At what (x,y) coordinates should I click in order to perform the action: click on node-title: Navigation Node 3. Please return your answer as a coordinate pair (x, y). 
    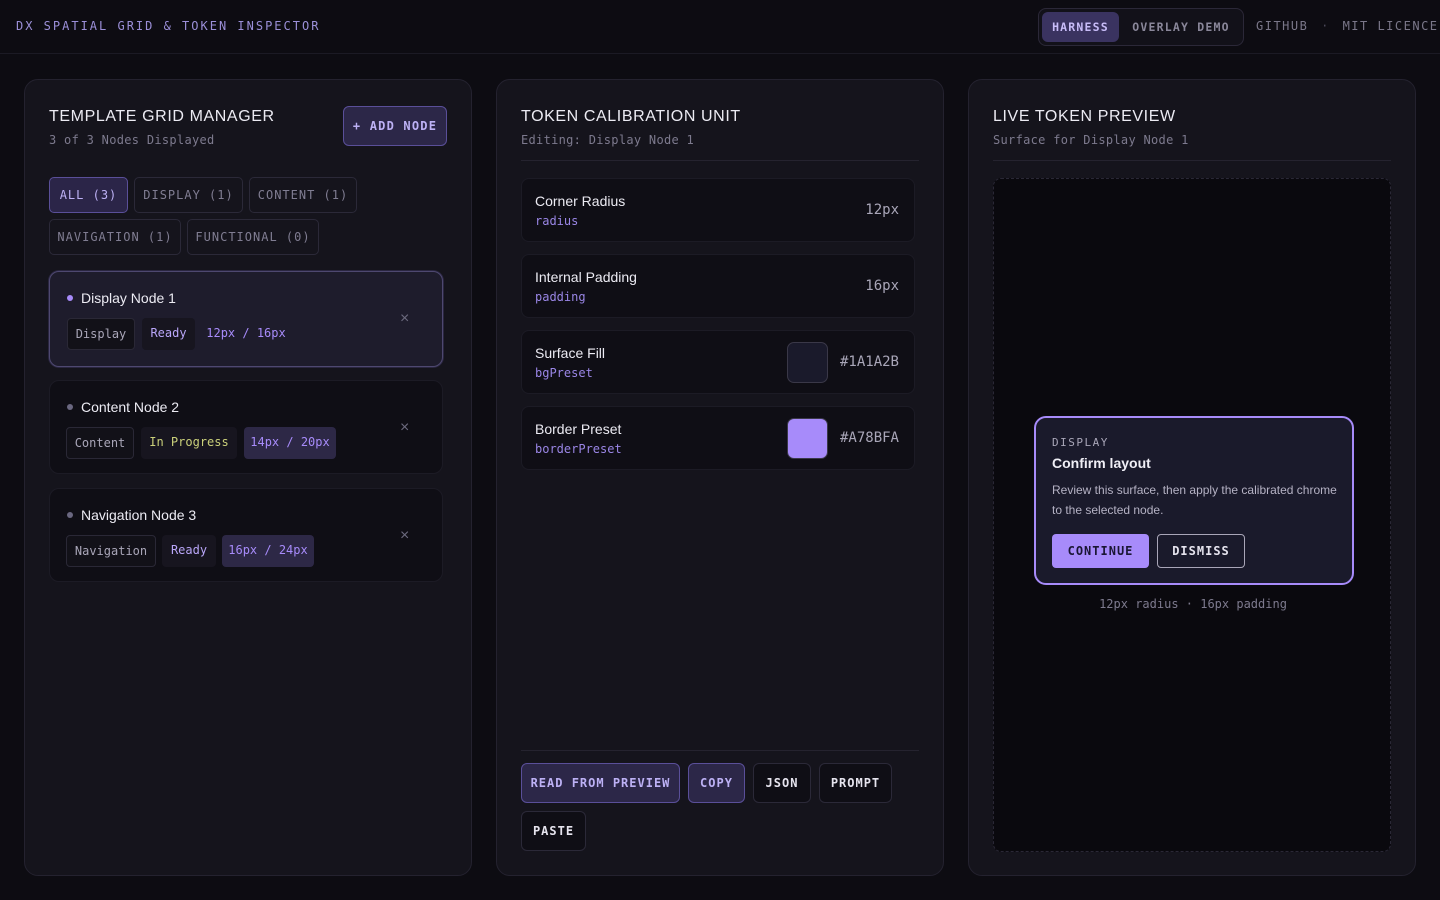
    Looking at the image, I should click on (139, 515).